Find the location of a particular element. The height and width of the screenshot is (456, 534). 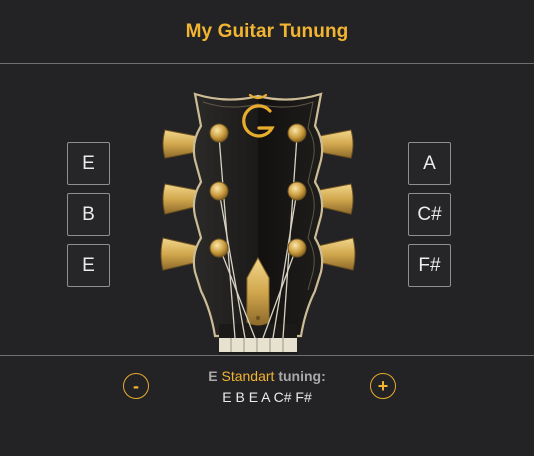

app-title: My Guitar Tunung is located at coordinates (267, 31).